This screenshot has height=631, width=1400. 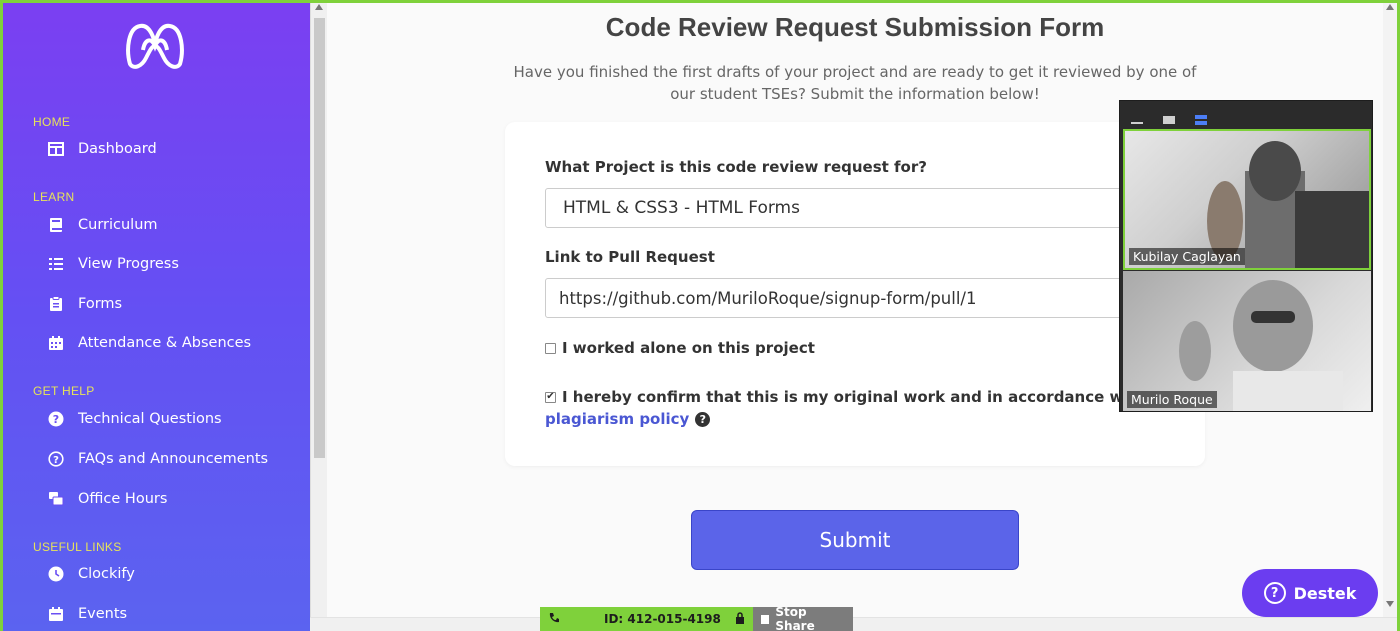 What do you see at coordinates (855, 540) in the screenshot?
I see `submit-button: Submit` at bounding box center [855, 540].